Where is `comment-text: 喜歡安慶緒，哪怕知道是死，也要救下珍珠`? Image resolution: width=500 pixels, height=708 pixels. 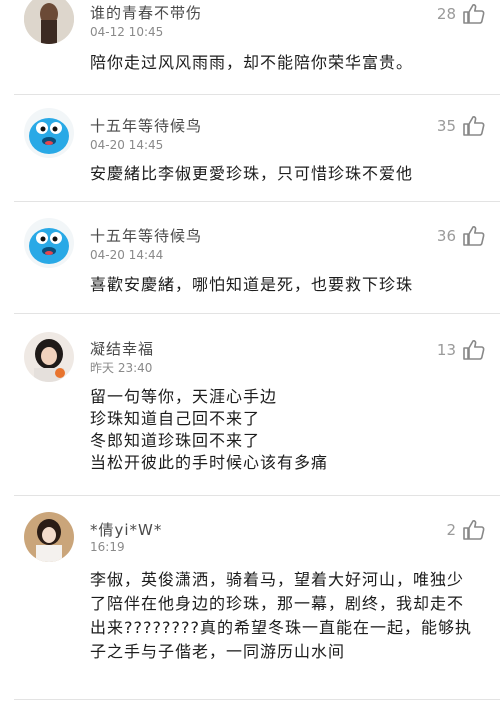 comment-text: 喜歡安慶緒，哪怕知道是死，也要救下珍珠 is located at coordinates (285, 285).